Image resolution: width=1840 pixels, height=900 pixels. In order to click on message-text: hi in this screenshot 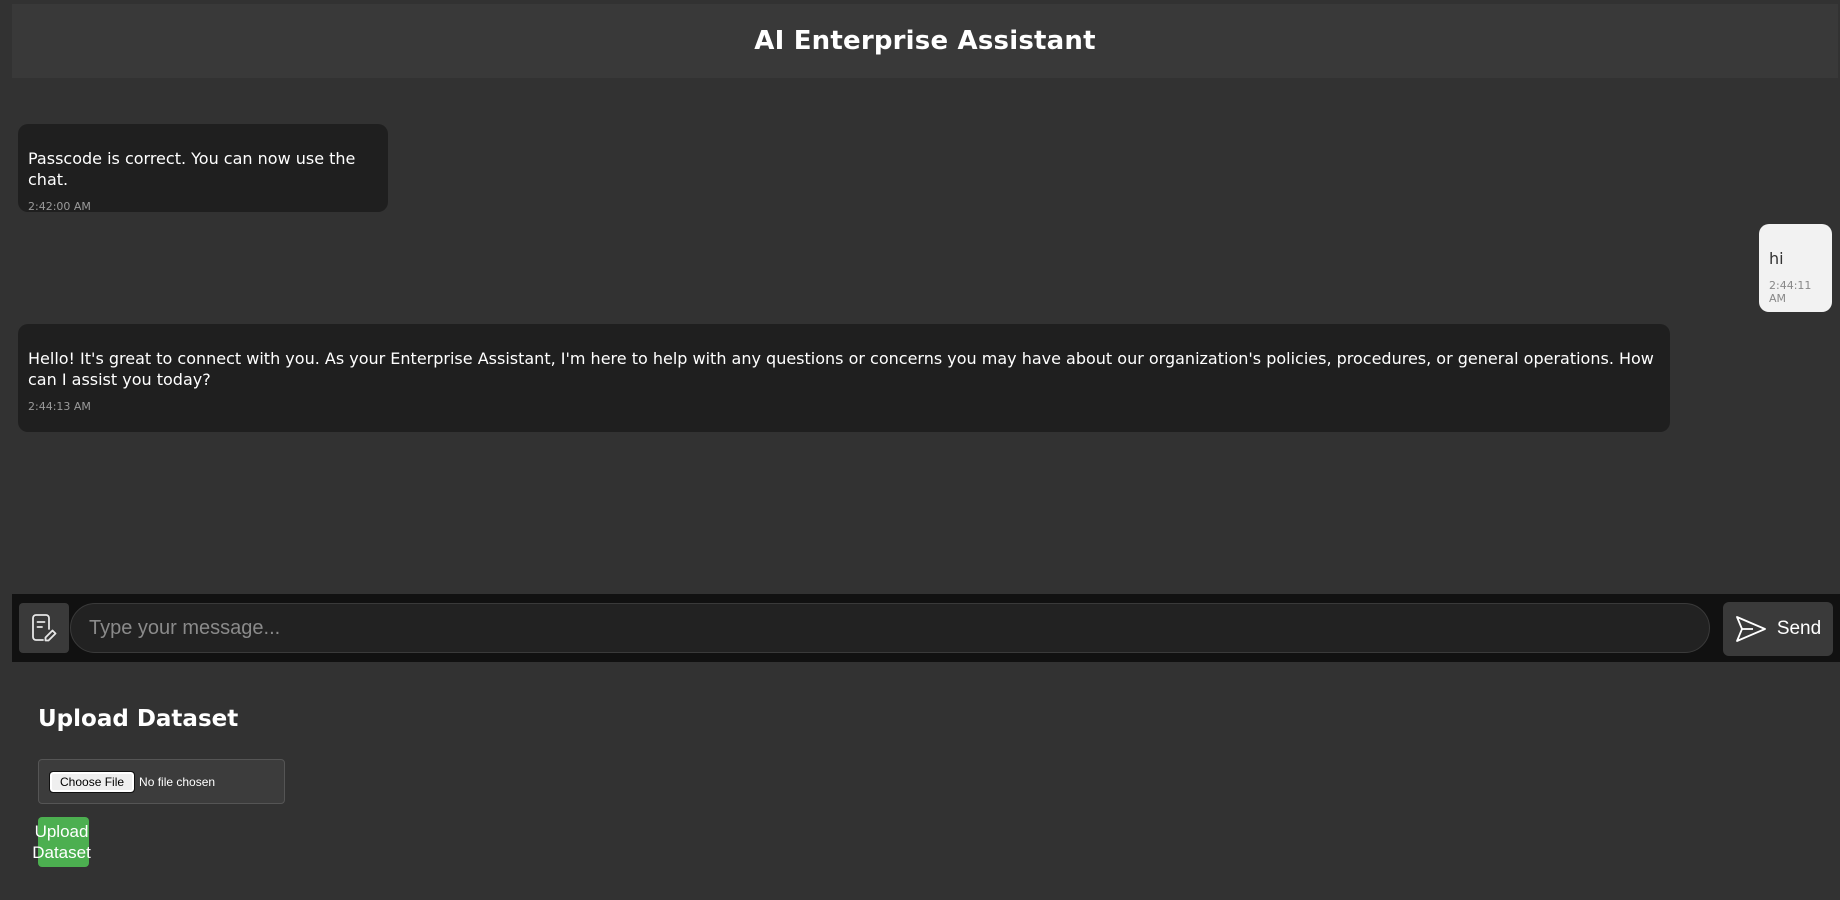, I will do `click(1776, 258)`.